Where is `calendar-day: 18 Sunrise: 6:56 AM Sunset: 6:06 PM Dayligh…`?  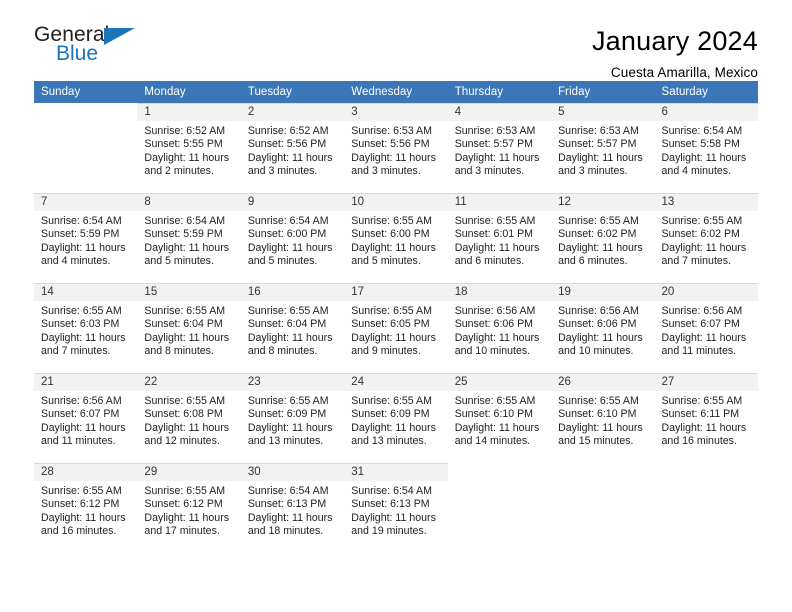
calendar-day: 18 Sunrise: 6:56 AM Sunset: 6:06 PM Dayligh… is located at coordinates (499, 328).